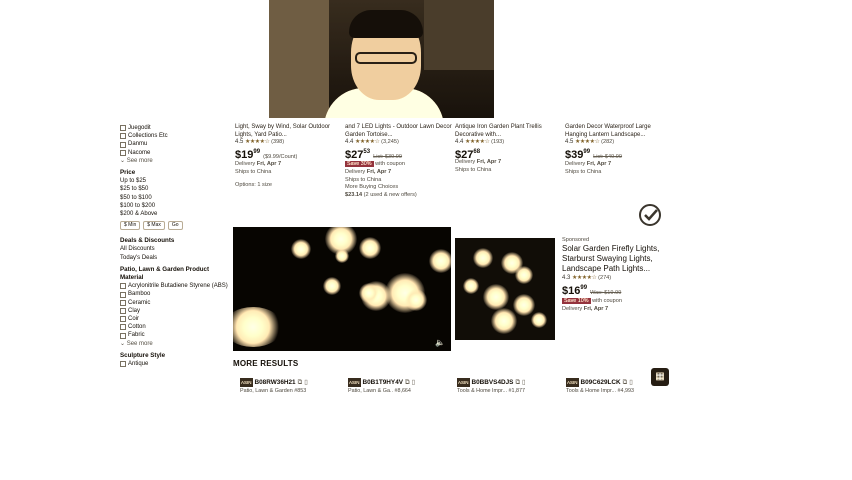 This screenshot has width=852, height=480. What do you see at coordinates (175, 319) in the screenshot?
I see `material-item: Coir` at bounding box center [175, 319].